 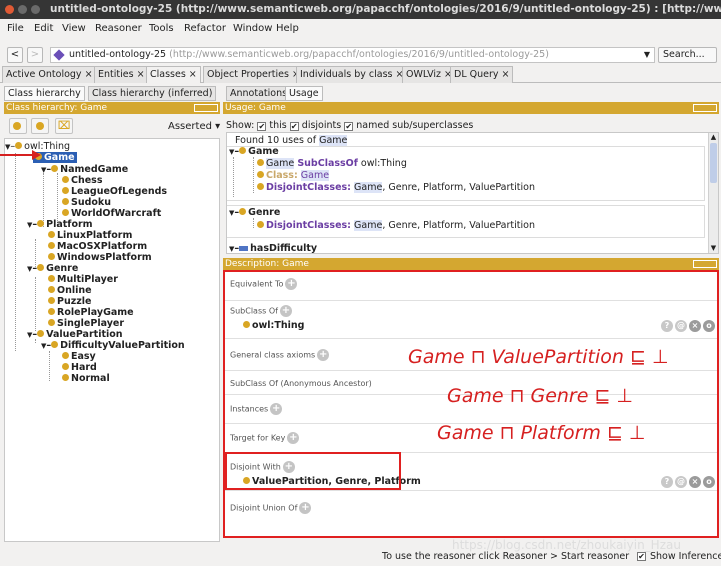 I want to click on usage-axiom-class: Class: Game, so click(x=293, y=175).